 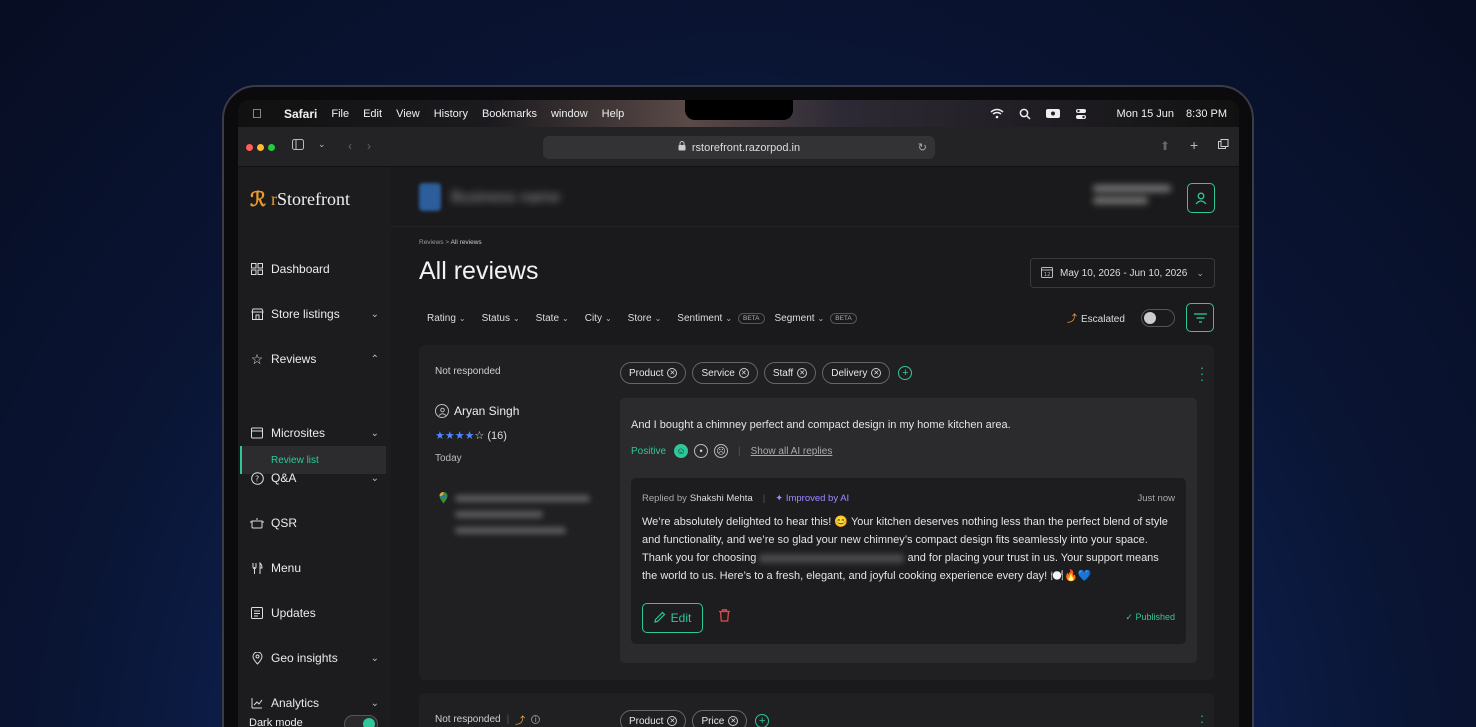 I want to click on business-name-redacted: Business name, so click(x=505, y=198).